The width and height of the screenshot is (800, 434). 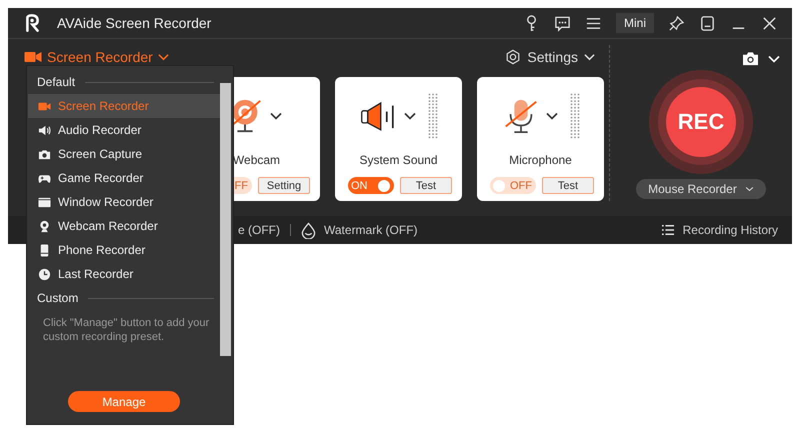 What do you see at coordinates (719, 230) in the screenshot?
I see `recording-history-button: Recording History` at bounding box center [719, 230].